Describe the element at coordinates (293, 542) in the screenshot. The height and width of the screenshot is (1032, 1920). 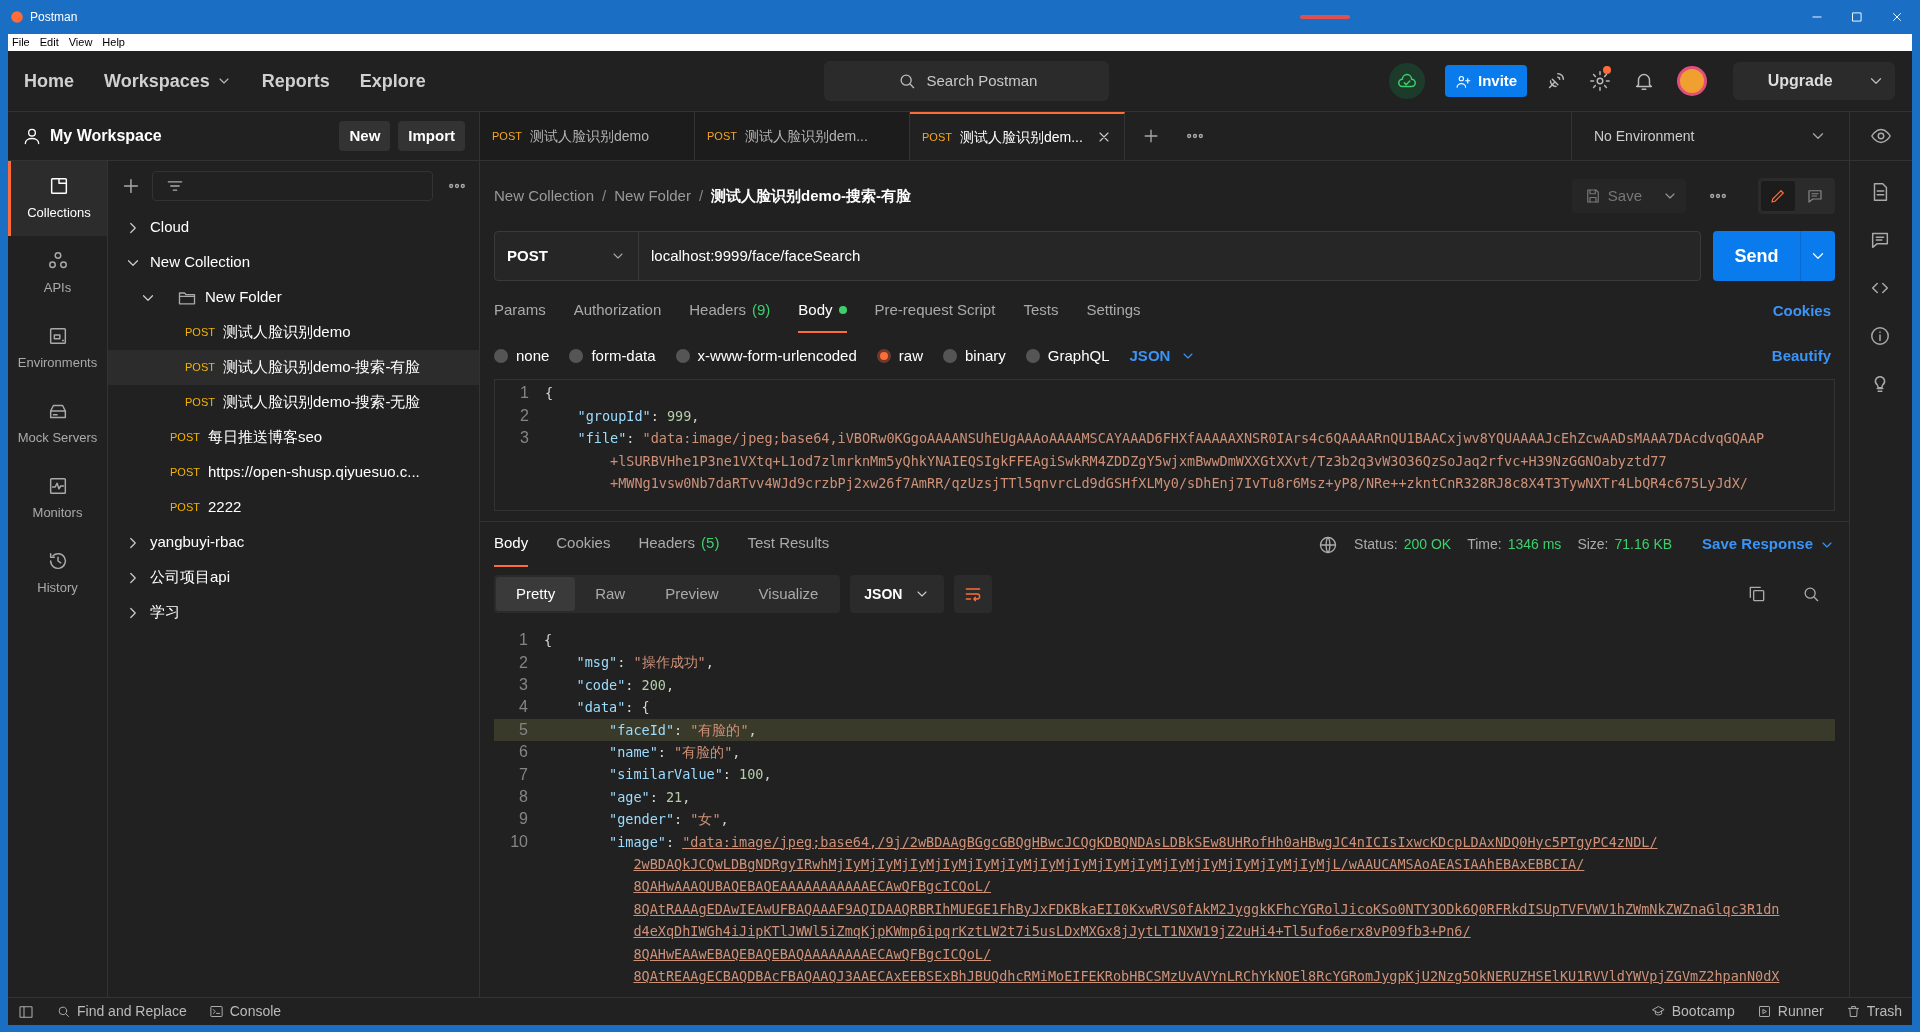
I see `tree-item: yangbuyi-rbac` at that location.